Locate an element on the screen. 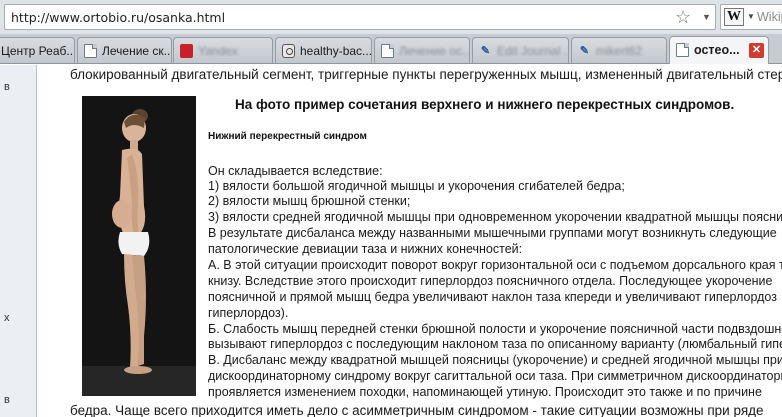  search-input: Wikipe is located at coordinates (769, 17).